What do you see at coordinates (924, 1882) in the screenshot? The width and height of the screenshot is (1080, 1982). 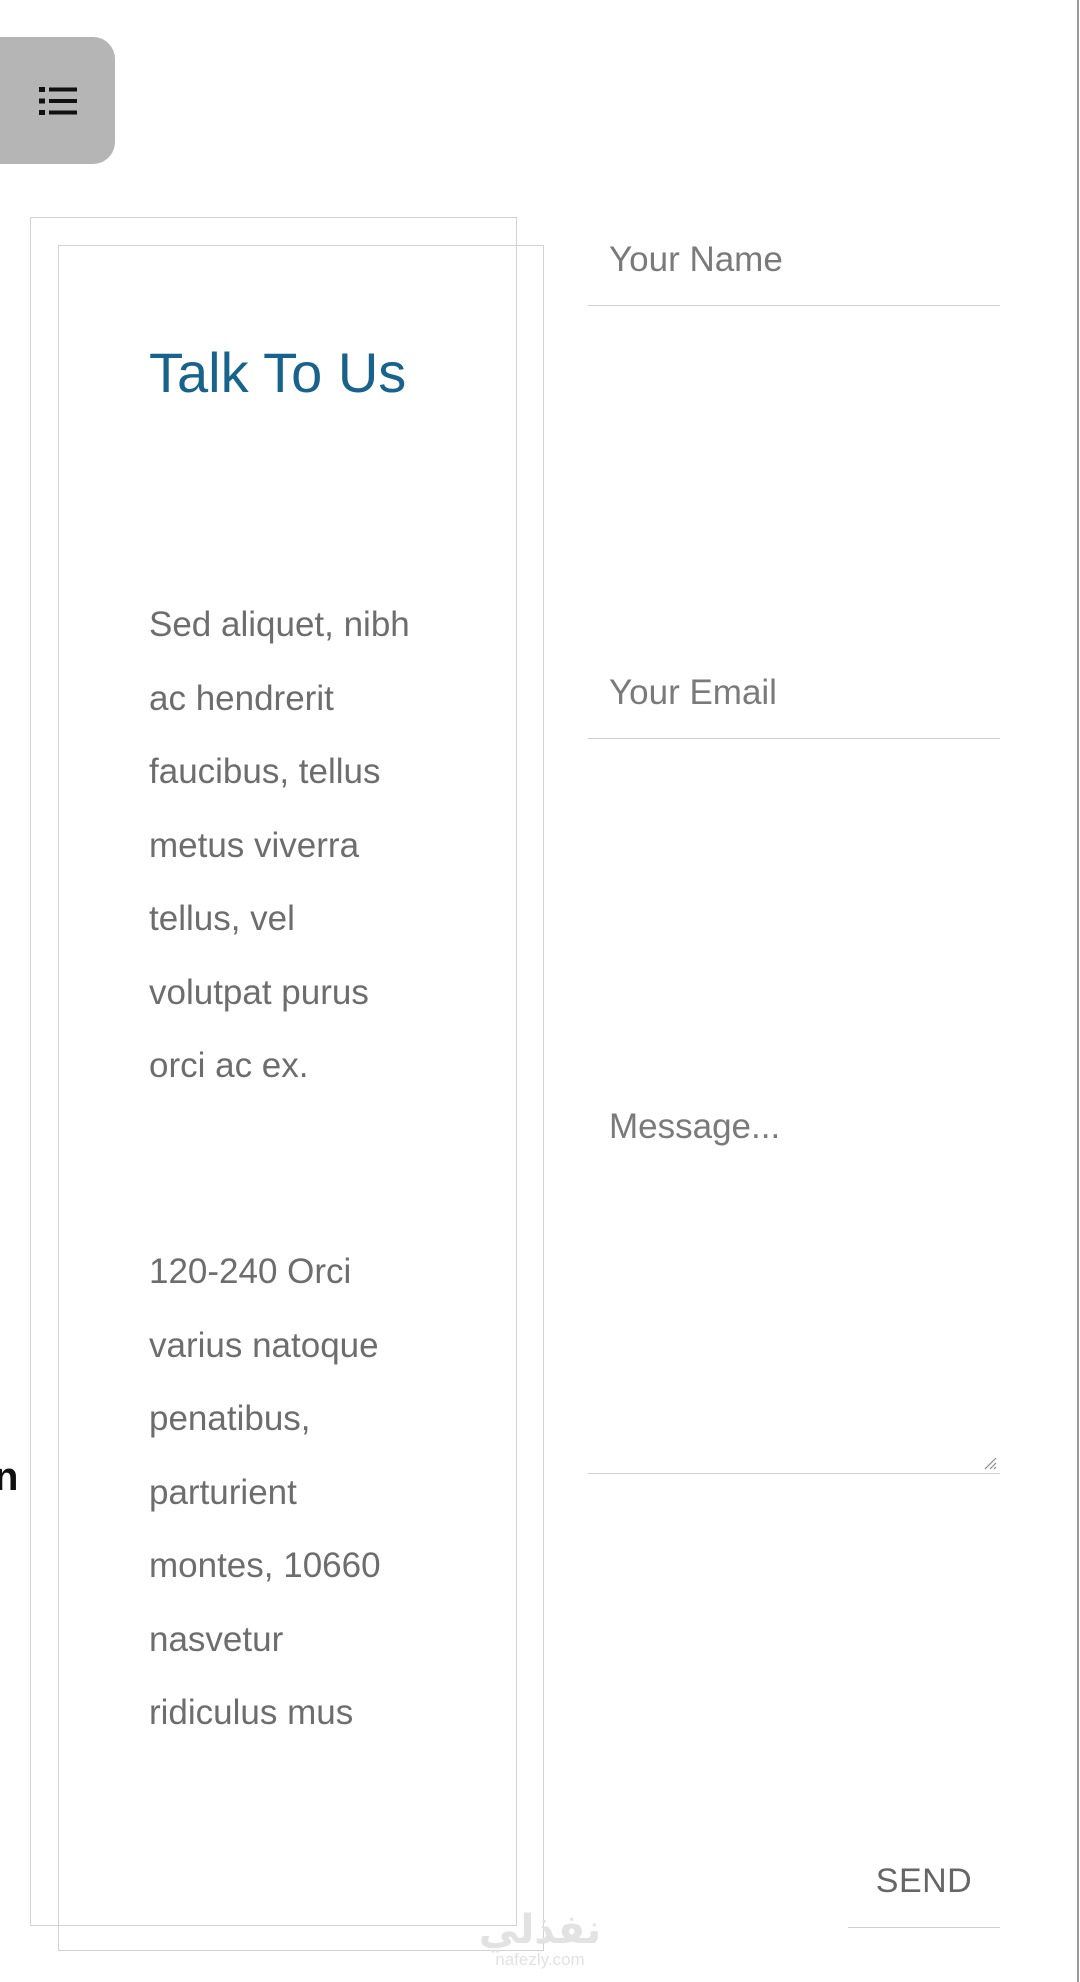 I see `send-button: SEND` at bounding box center [924, 1882].